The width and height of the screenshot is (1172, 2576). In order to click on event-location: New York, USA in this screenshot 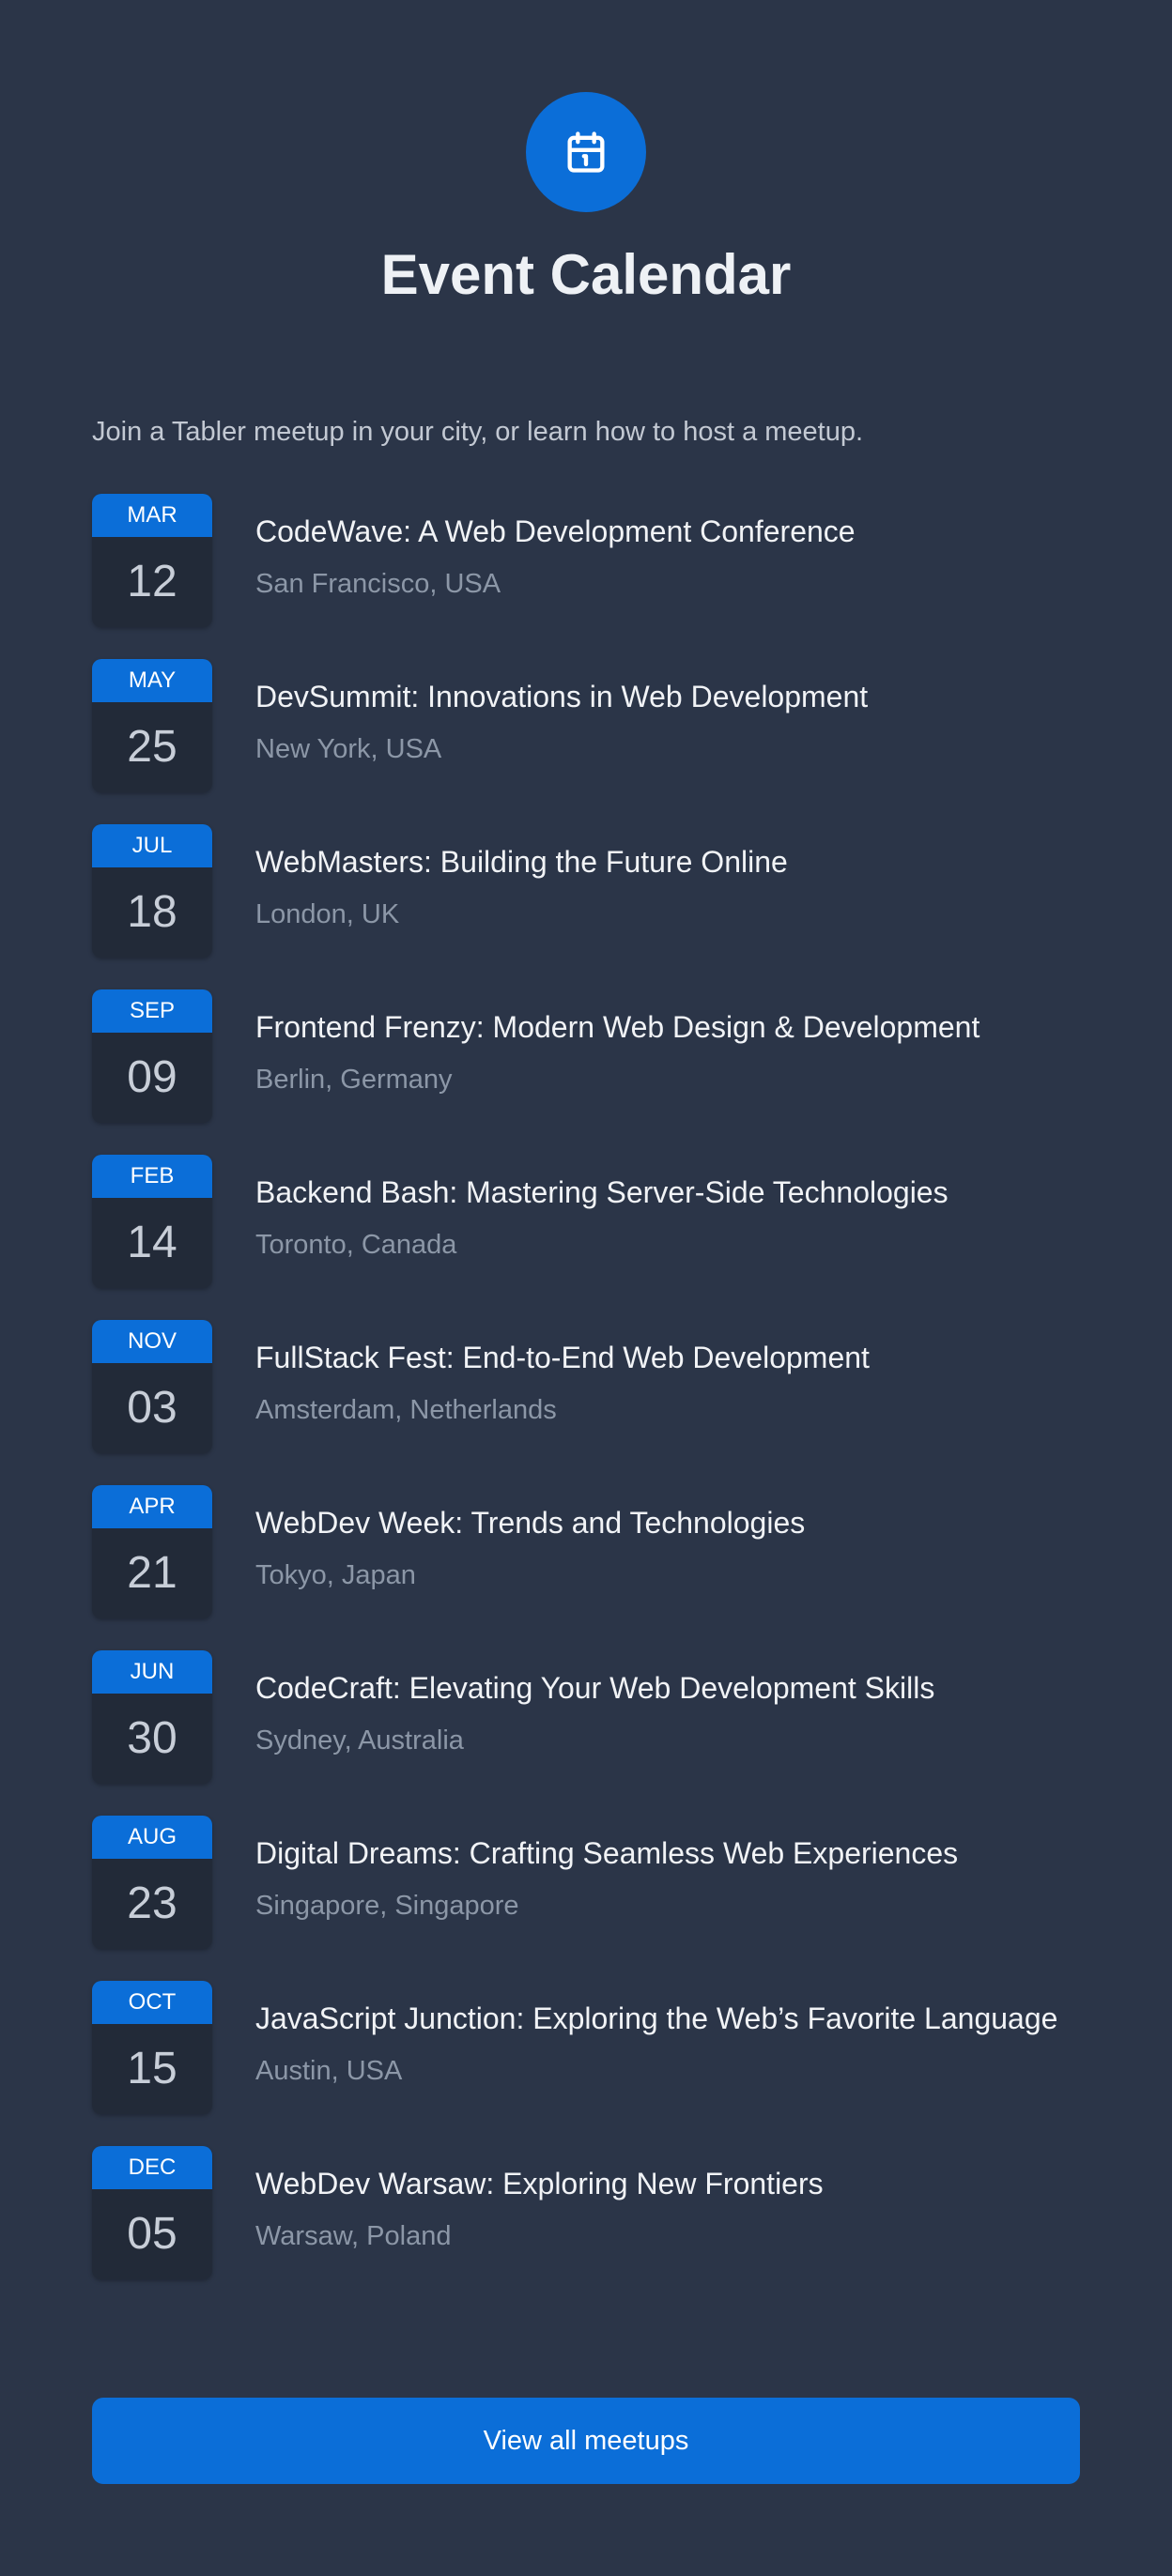, I will do `click(348, 749)`.